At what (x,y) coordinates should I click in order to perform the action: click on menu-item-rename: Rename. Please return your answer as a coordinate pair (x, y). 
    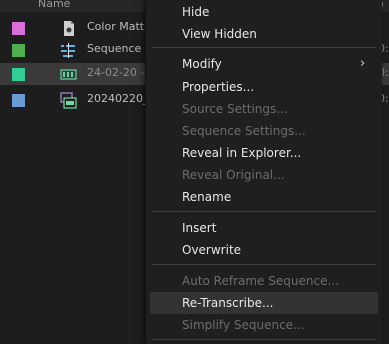
    Looking at the image, I should click on (264, 197).